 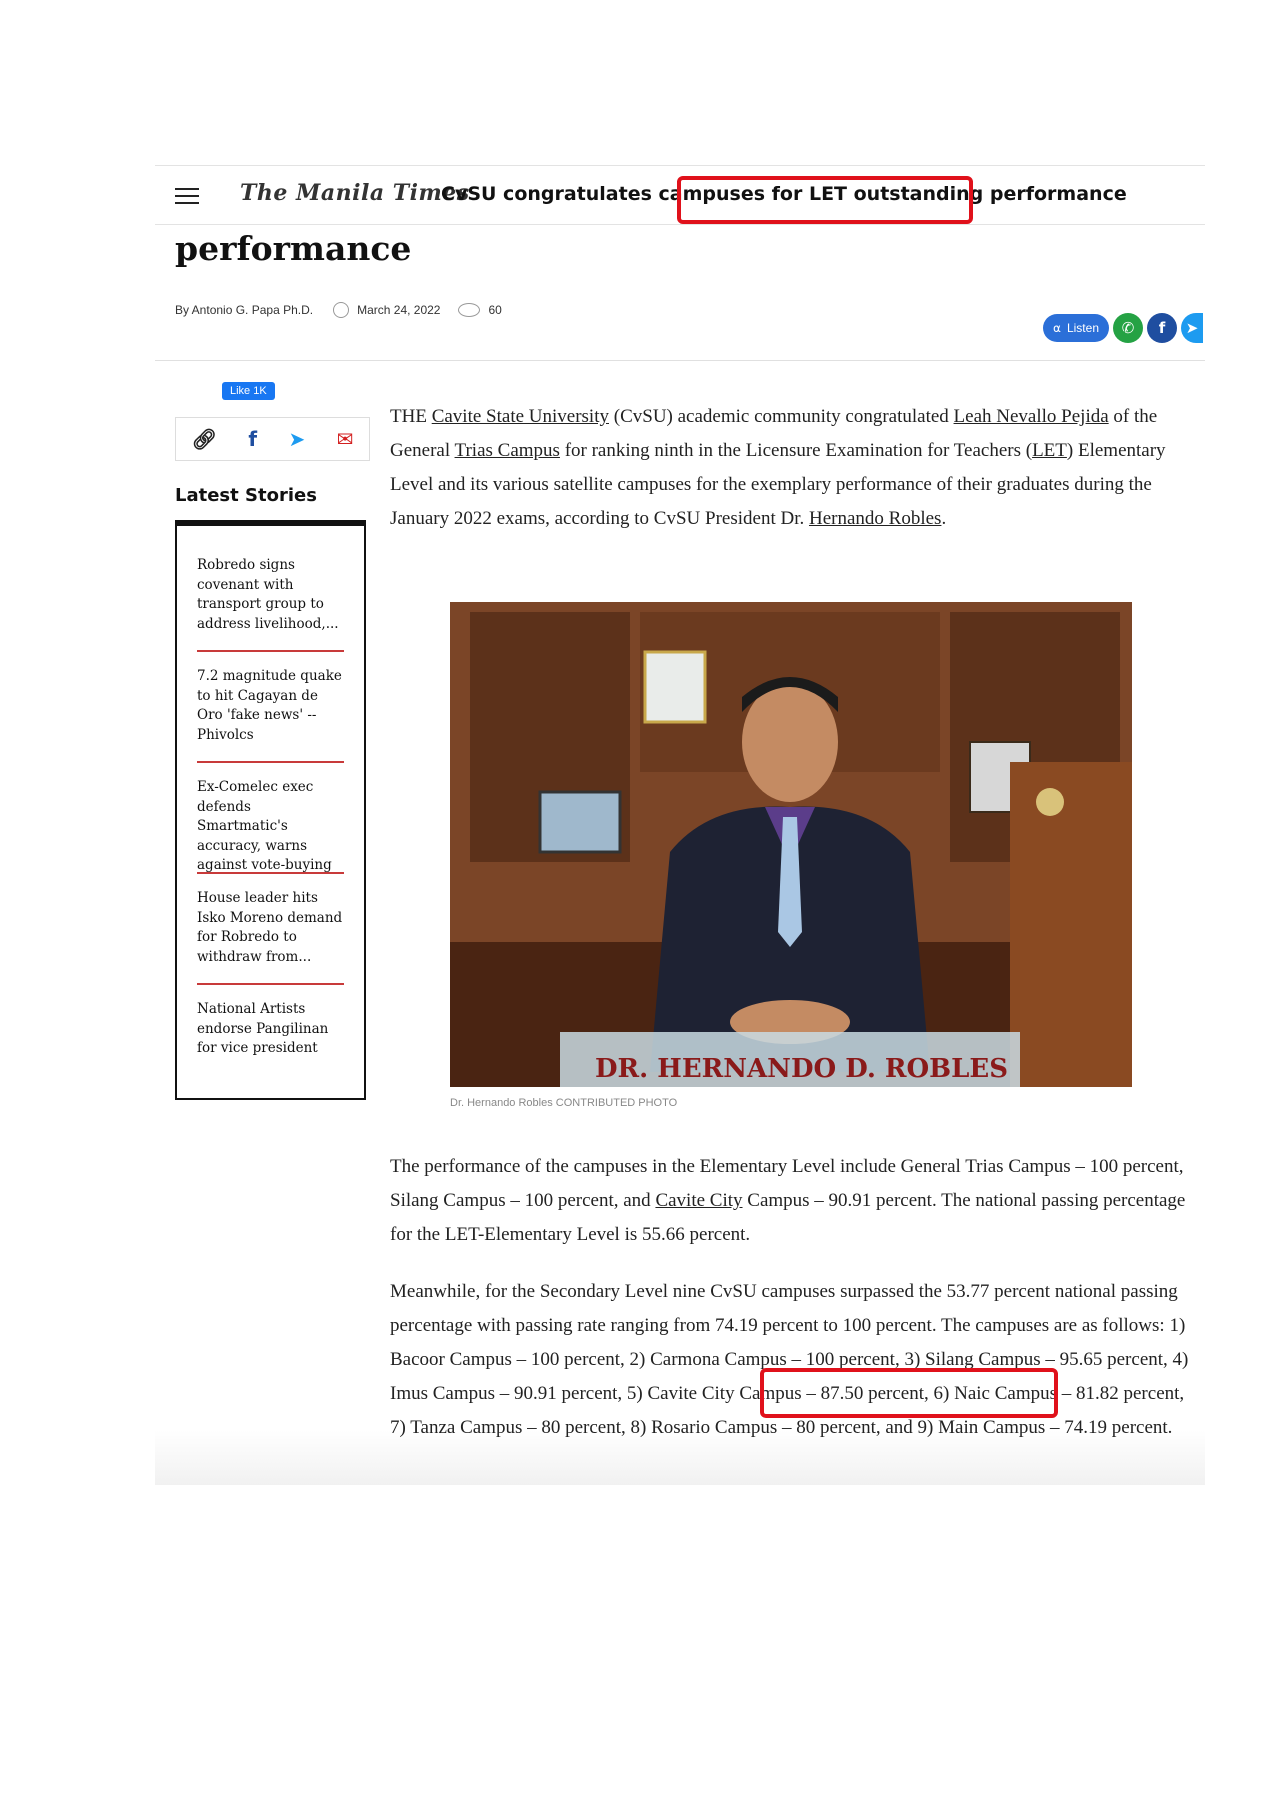 What do you see at coordinates (341, 310) in the screenshot?
I see `clock-icon` at bounding box center [341, 310].